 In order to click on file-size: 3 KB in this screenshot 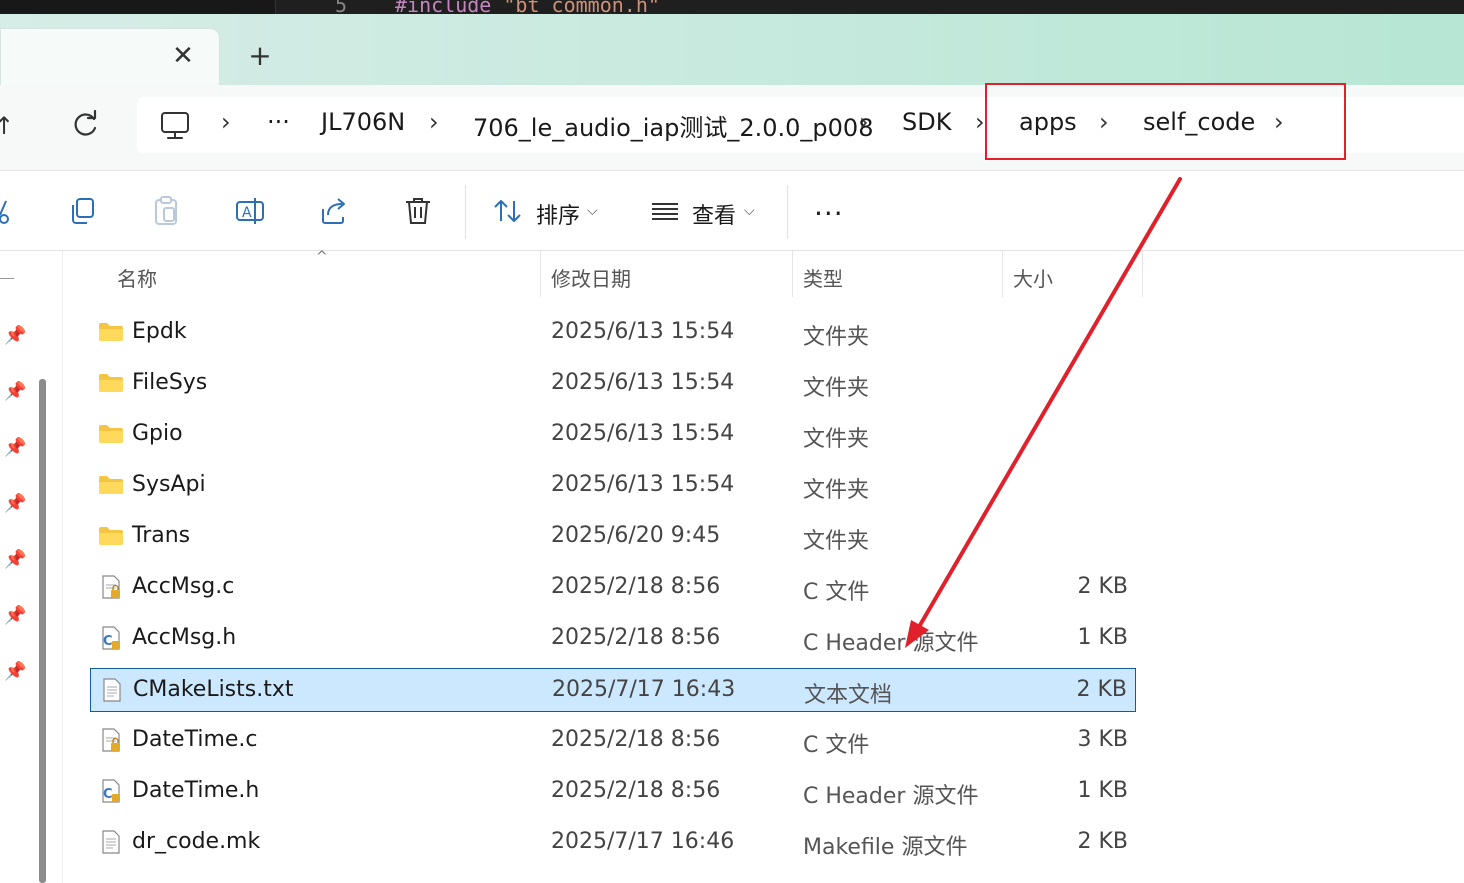, I will do `click(1102, 739)`.